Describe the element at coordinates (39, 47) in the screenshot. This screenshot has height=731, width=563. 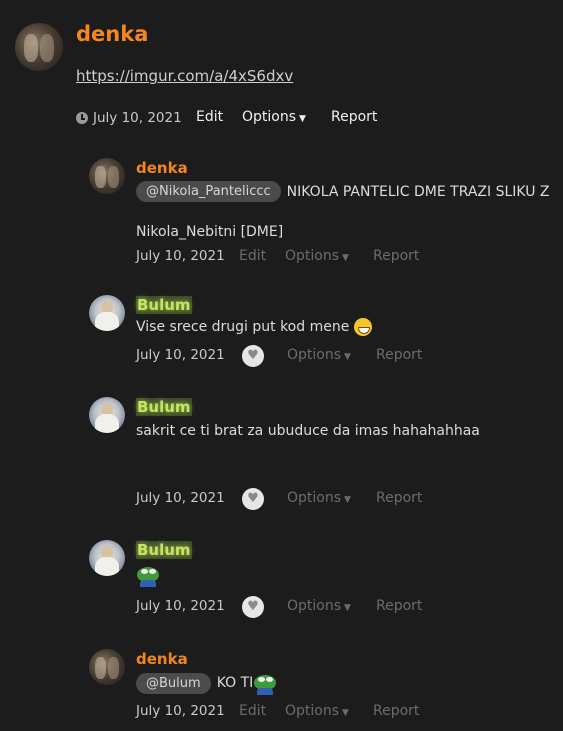
I see `author-avatar` at that location.